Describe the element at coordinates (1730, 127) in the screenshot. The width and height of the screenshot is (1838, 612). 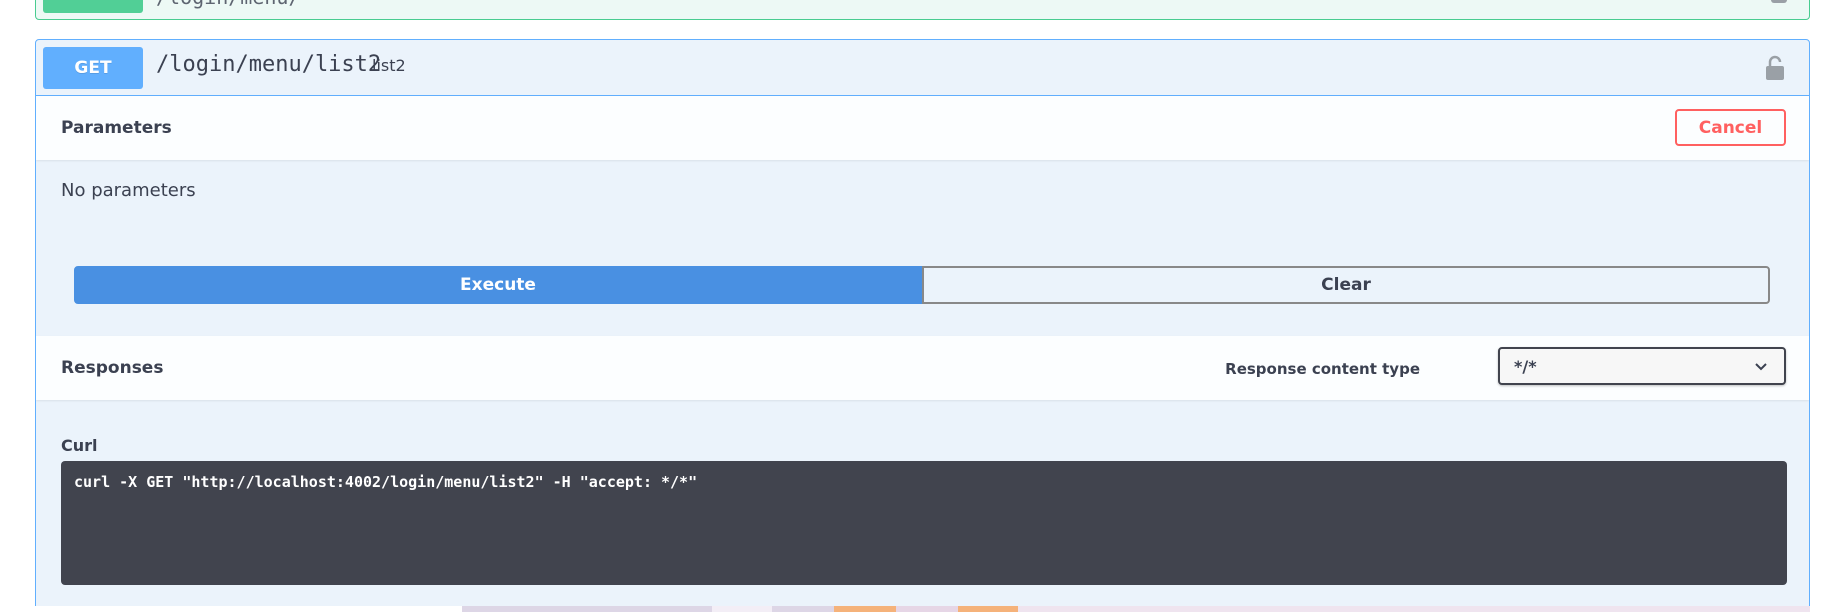
I see `cancel-button: Cancel` at that location.